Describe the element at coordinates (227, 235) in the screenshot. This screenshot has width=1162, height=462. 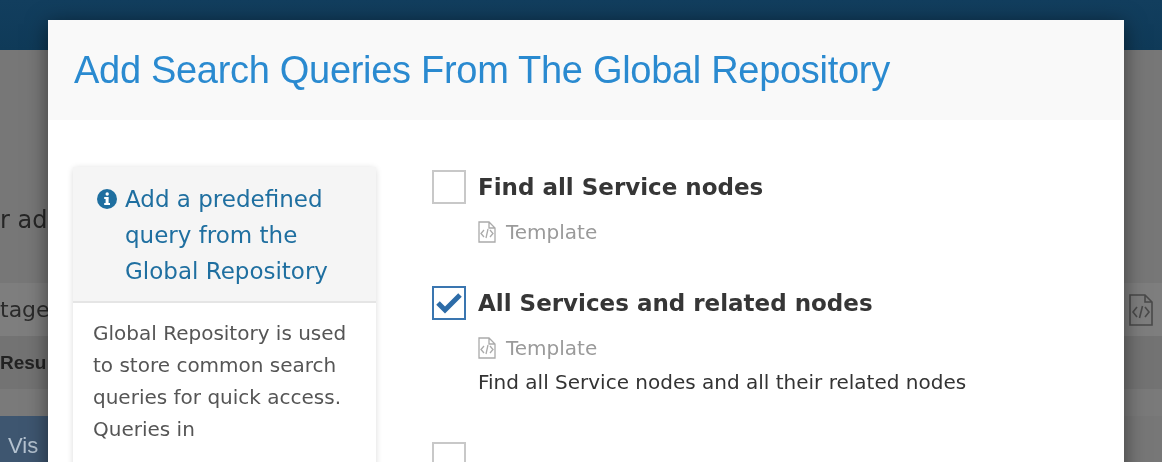
I see `info-heading: Add a predefined query from the Global Repository` at that location.